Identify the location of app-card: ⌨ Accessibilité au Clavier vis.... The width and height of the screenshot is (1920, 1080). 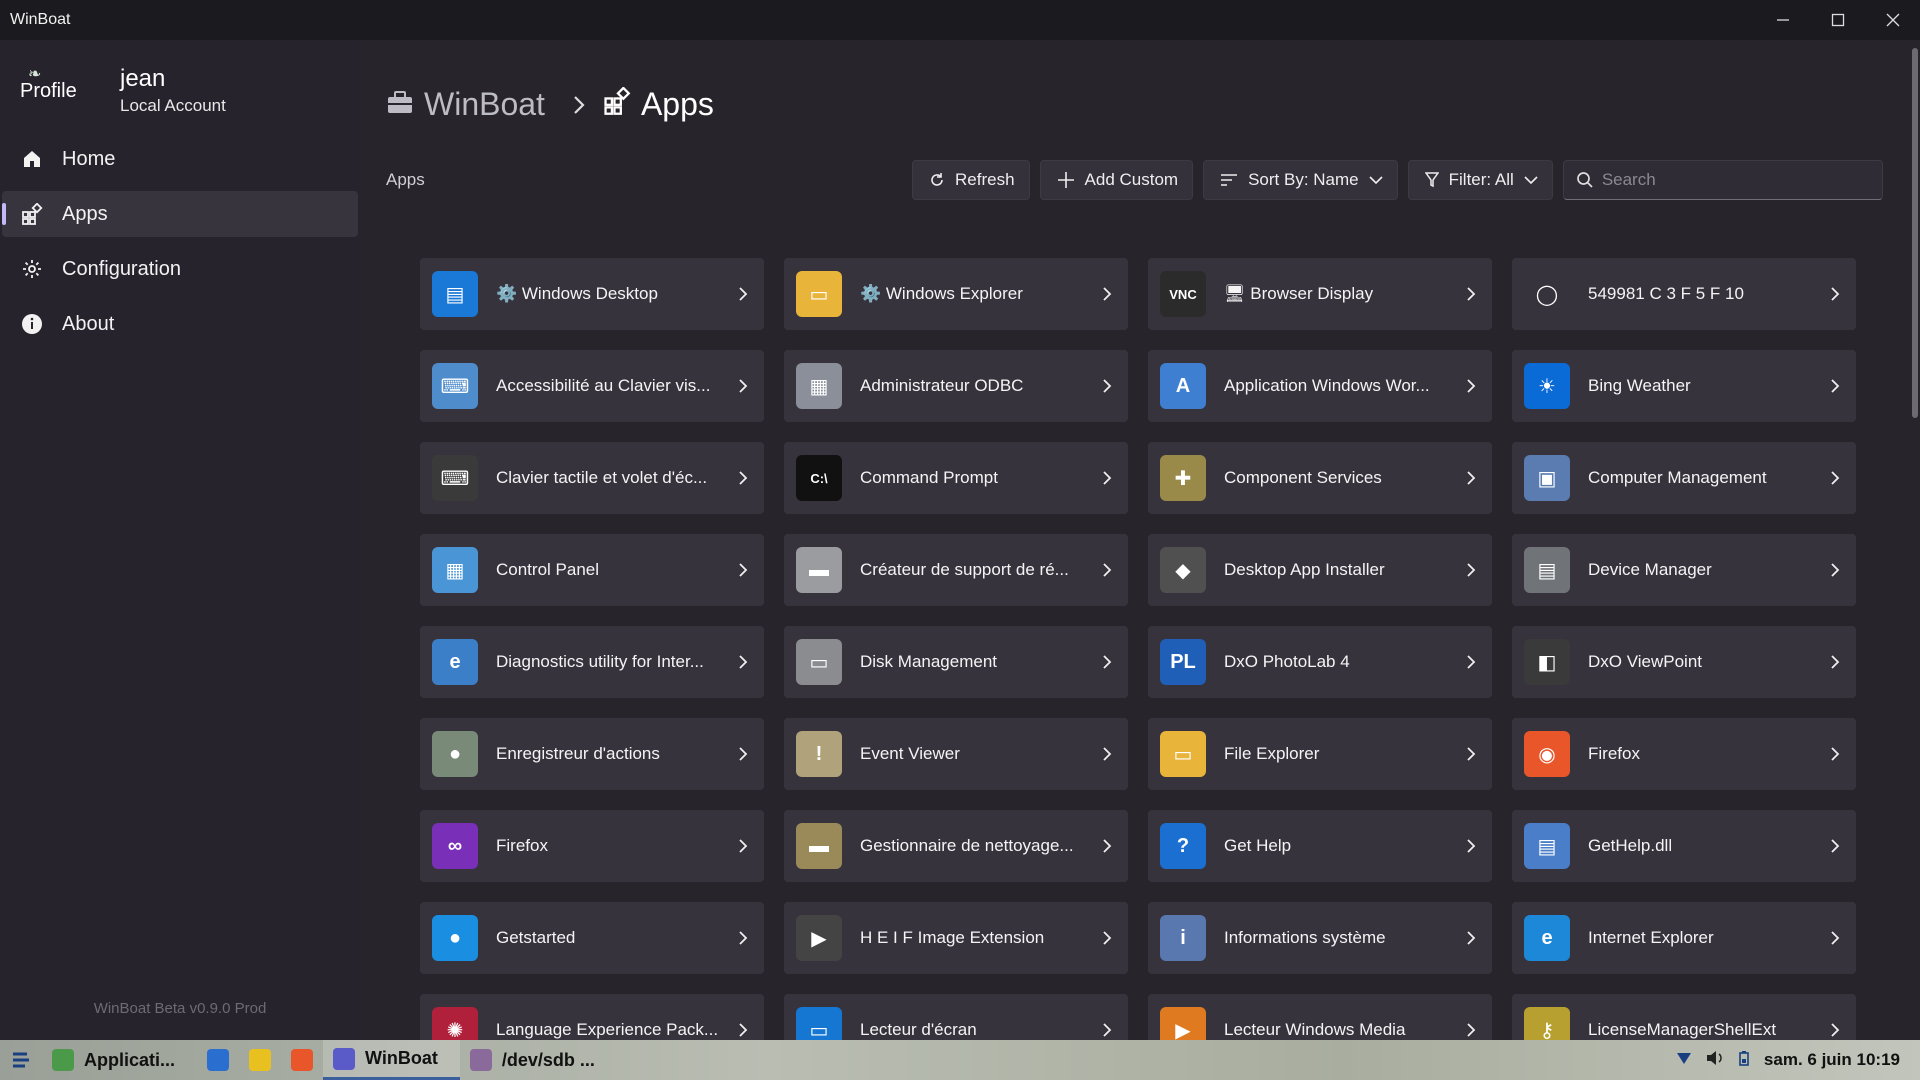
(592, 386).